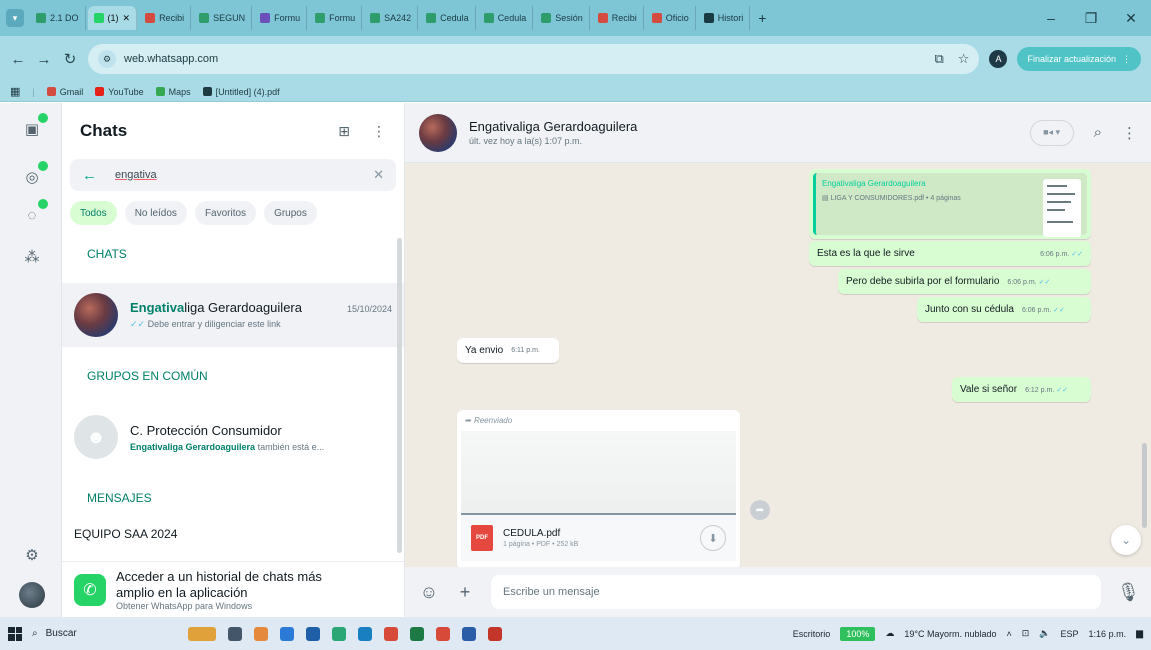 The width and height of the screenshot is (1151, 650). Describe the element at coordinates (225, 213) in the screenshot. I see `filter-chip: Favoritos` at that location.